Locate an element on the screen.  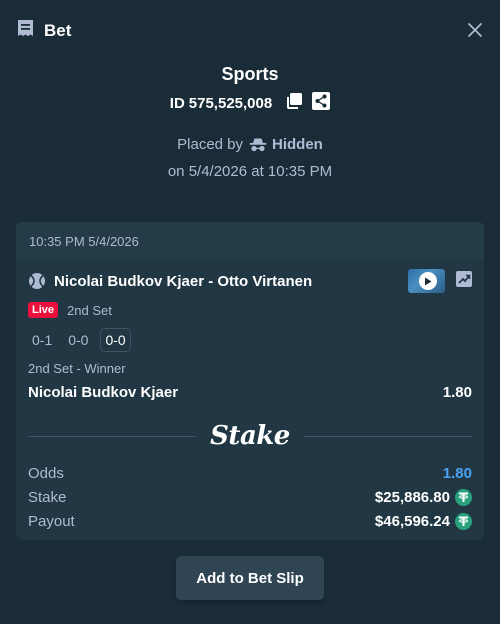
set-score-2: 0-0 is located at coordinates (78, 340).